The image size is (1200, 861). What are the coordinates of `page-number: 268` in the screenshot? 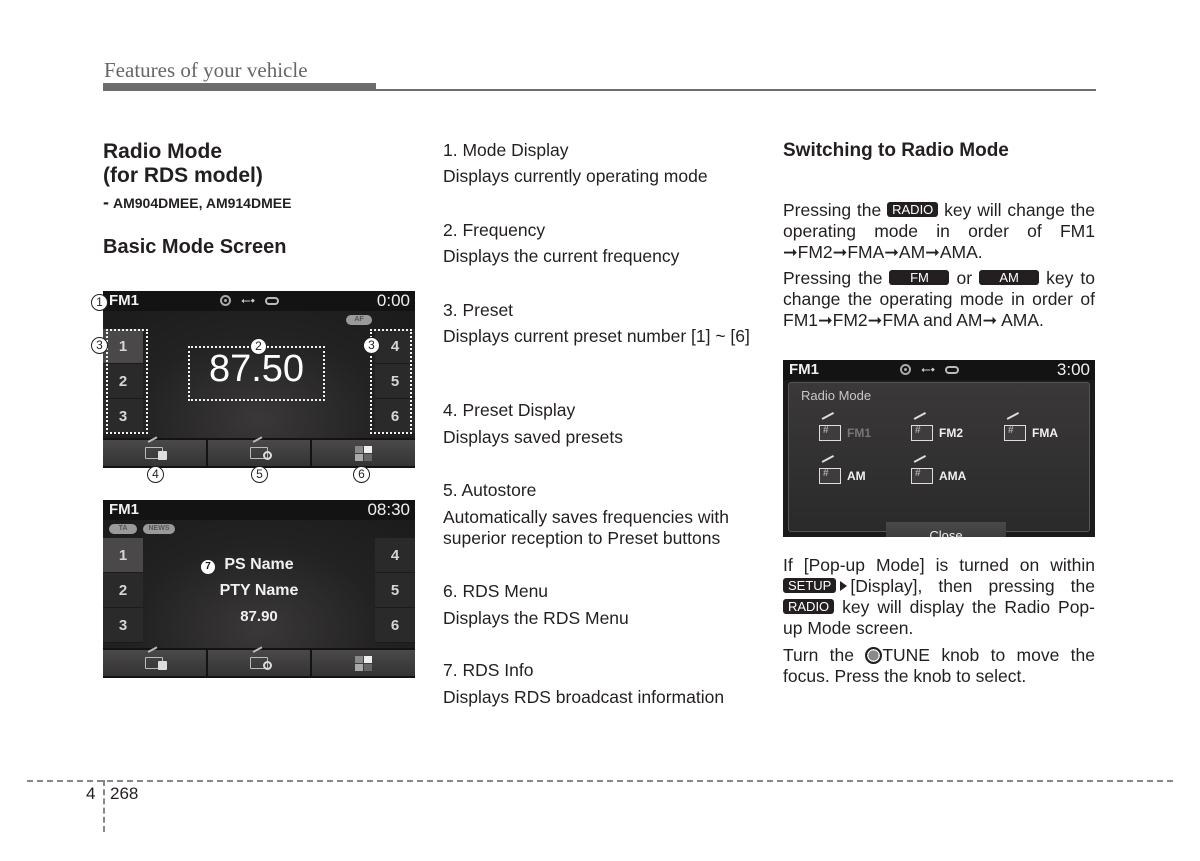 It's located at (124, 793).